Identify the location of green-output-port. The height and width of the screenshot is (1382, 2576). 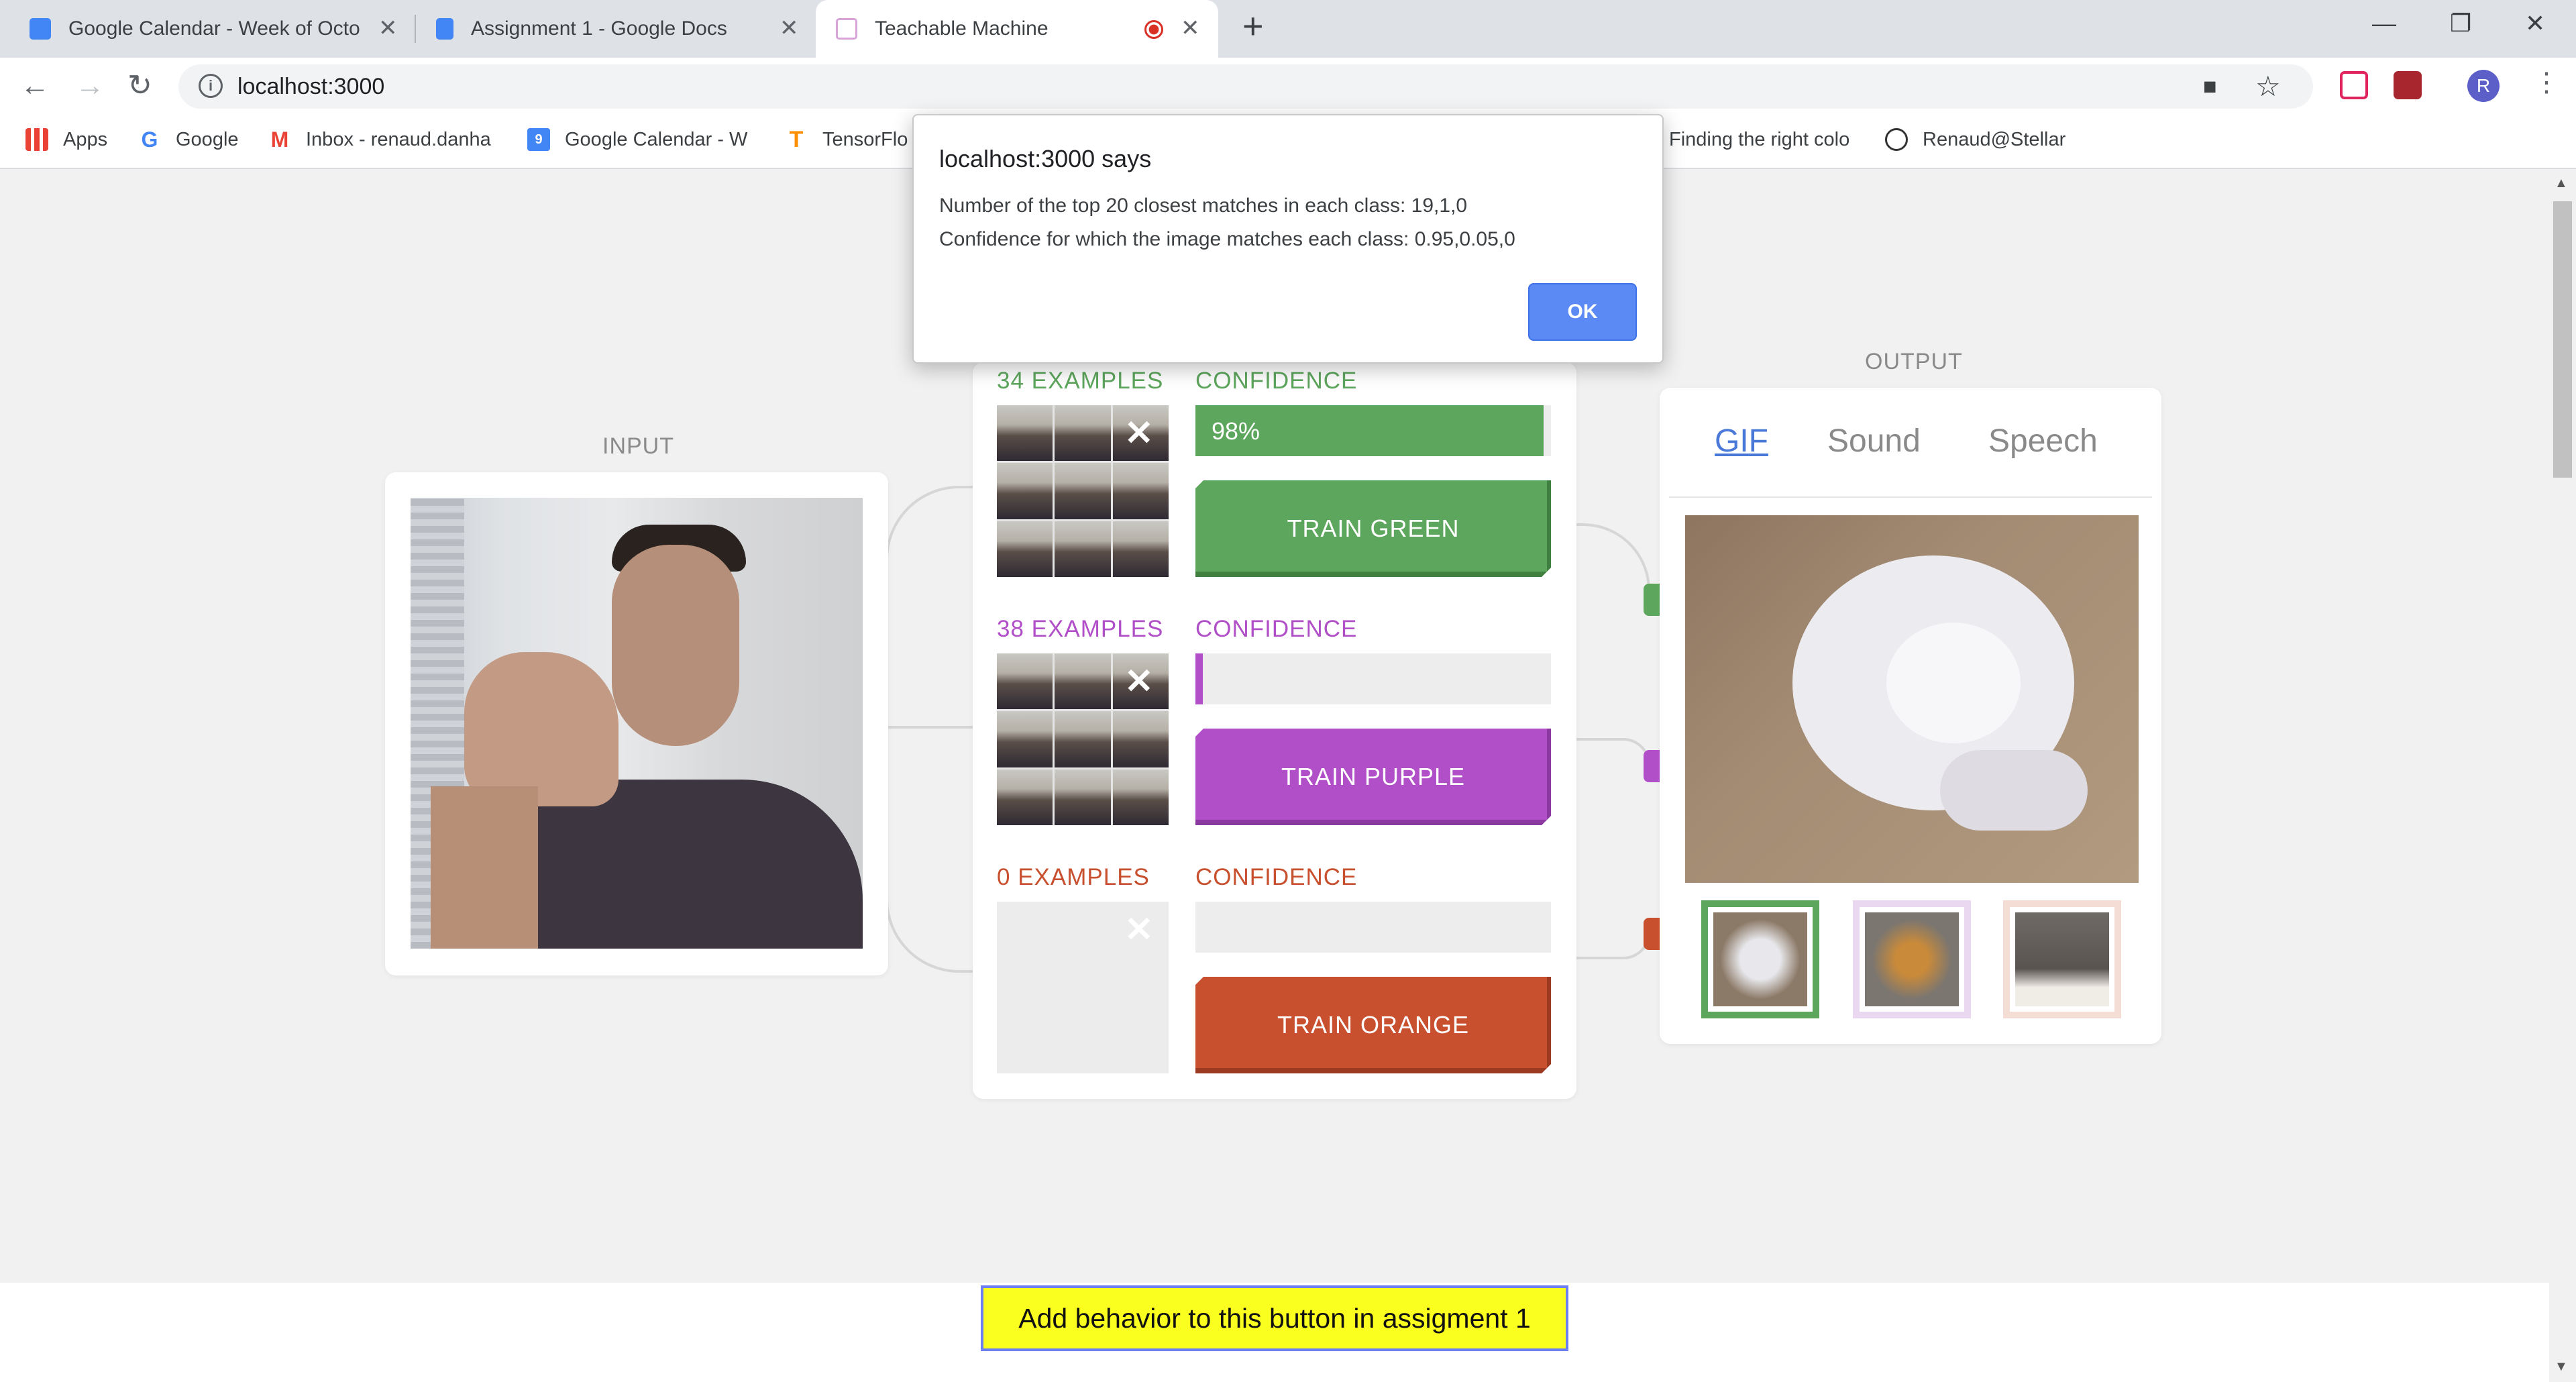
(1652, 600).